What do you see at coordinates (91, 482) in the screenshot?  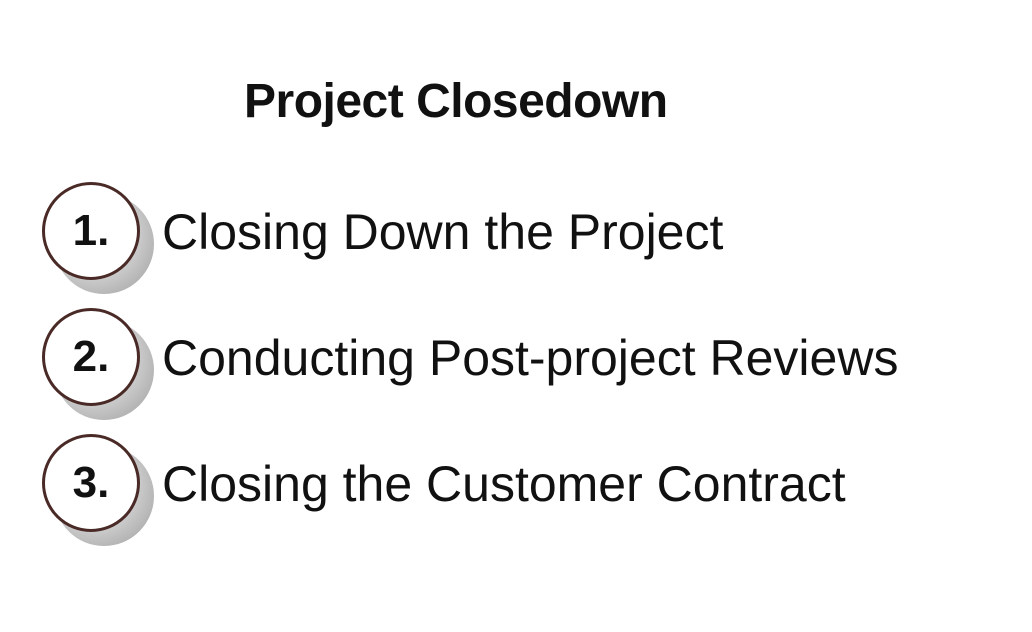 I see `step-number: 3.` at bounding box center [91, 482].